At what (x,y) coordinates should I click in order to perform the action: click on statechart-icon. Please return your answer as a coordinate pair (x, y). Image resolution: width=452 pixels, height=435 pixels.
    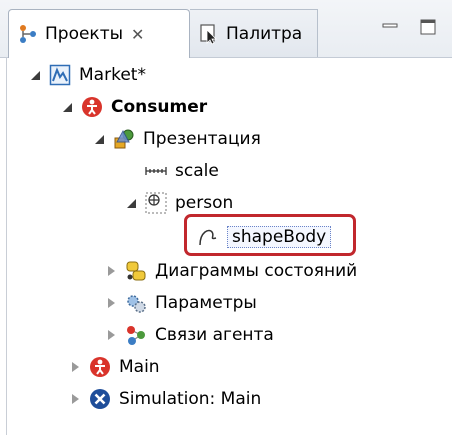
    Looking at the image, I should click on (136, 271).